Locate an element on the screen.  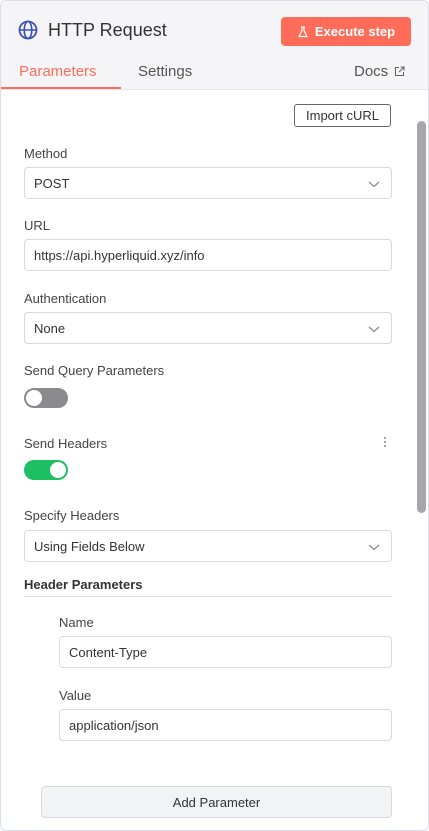
method-value: POST is located at coordinates (52, 183).